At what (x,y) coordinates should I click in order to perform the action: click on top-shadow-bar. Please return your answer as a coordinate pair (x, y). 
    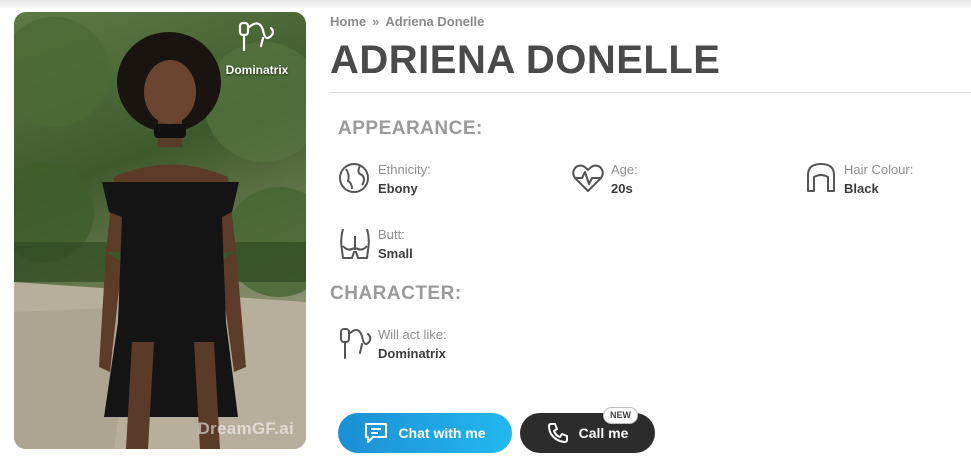
    Looking at the image, I should click on (485, 4).